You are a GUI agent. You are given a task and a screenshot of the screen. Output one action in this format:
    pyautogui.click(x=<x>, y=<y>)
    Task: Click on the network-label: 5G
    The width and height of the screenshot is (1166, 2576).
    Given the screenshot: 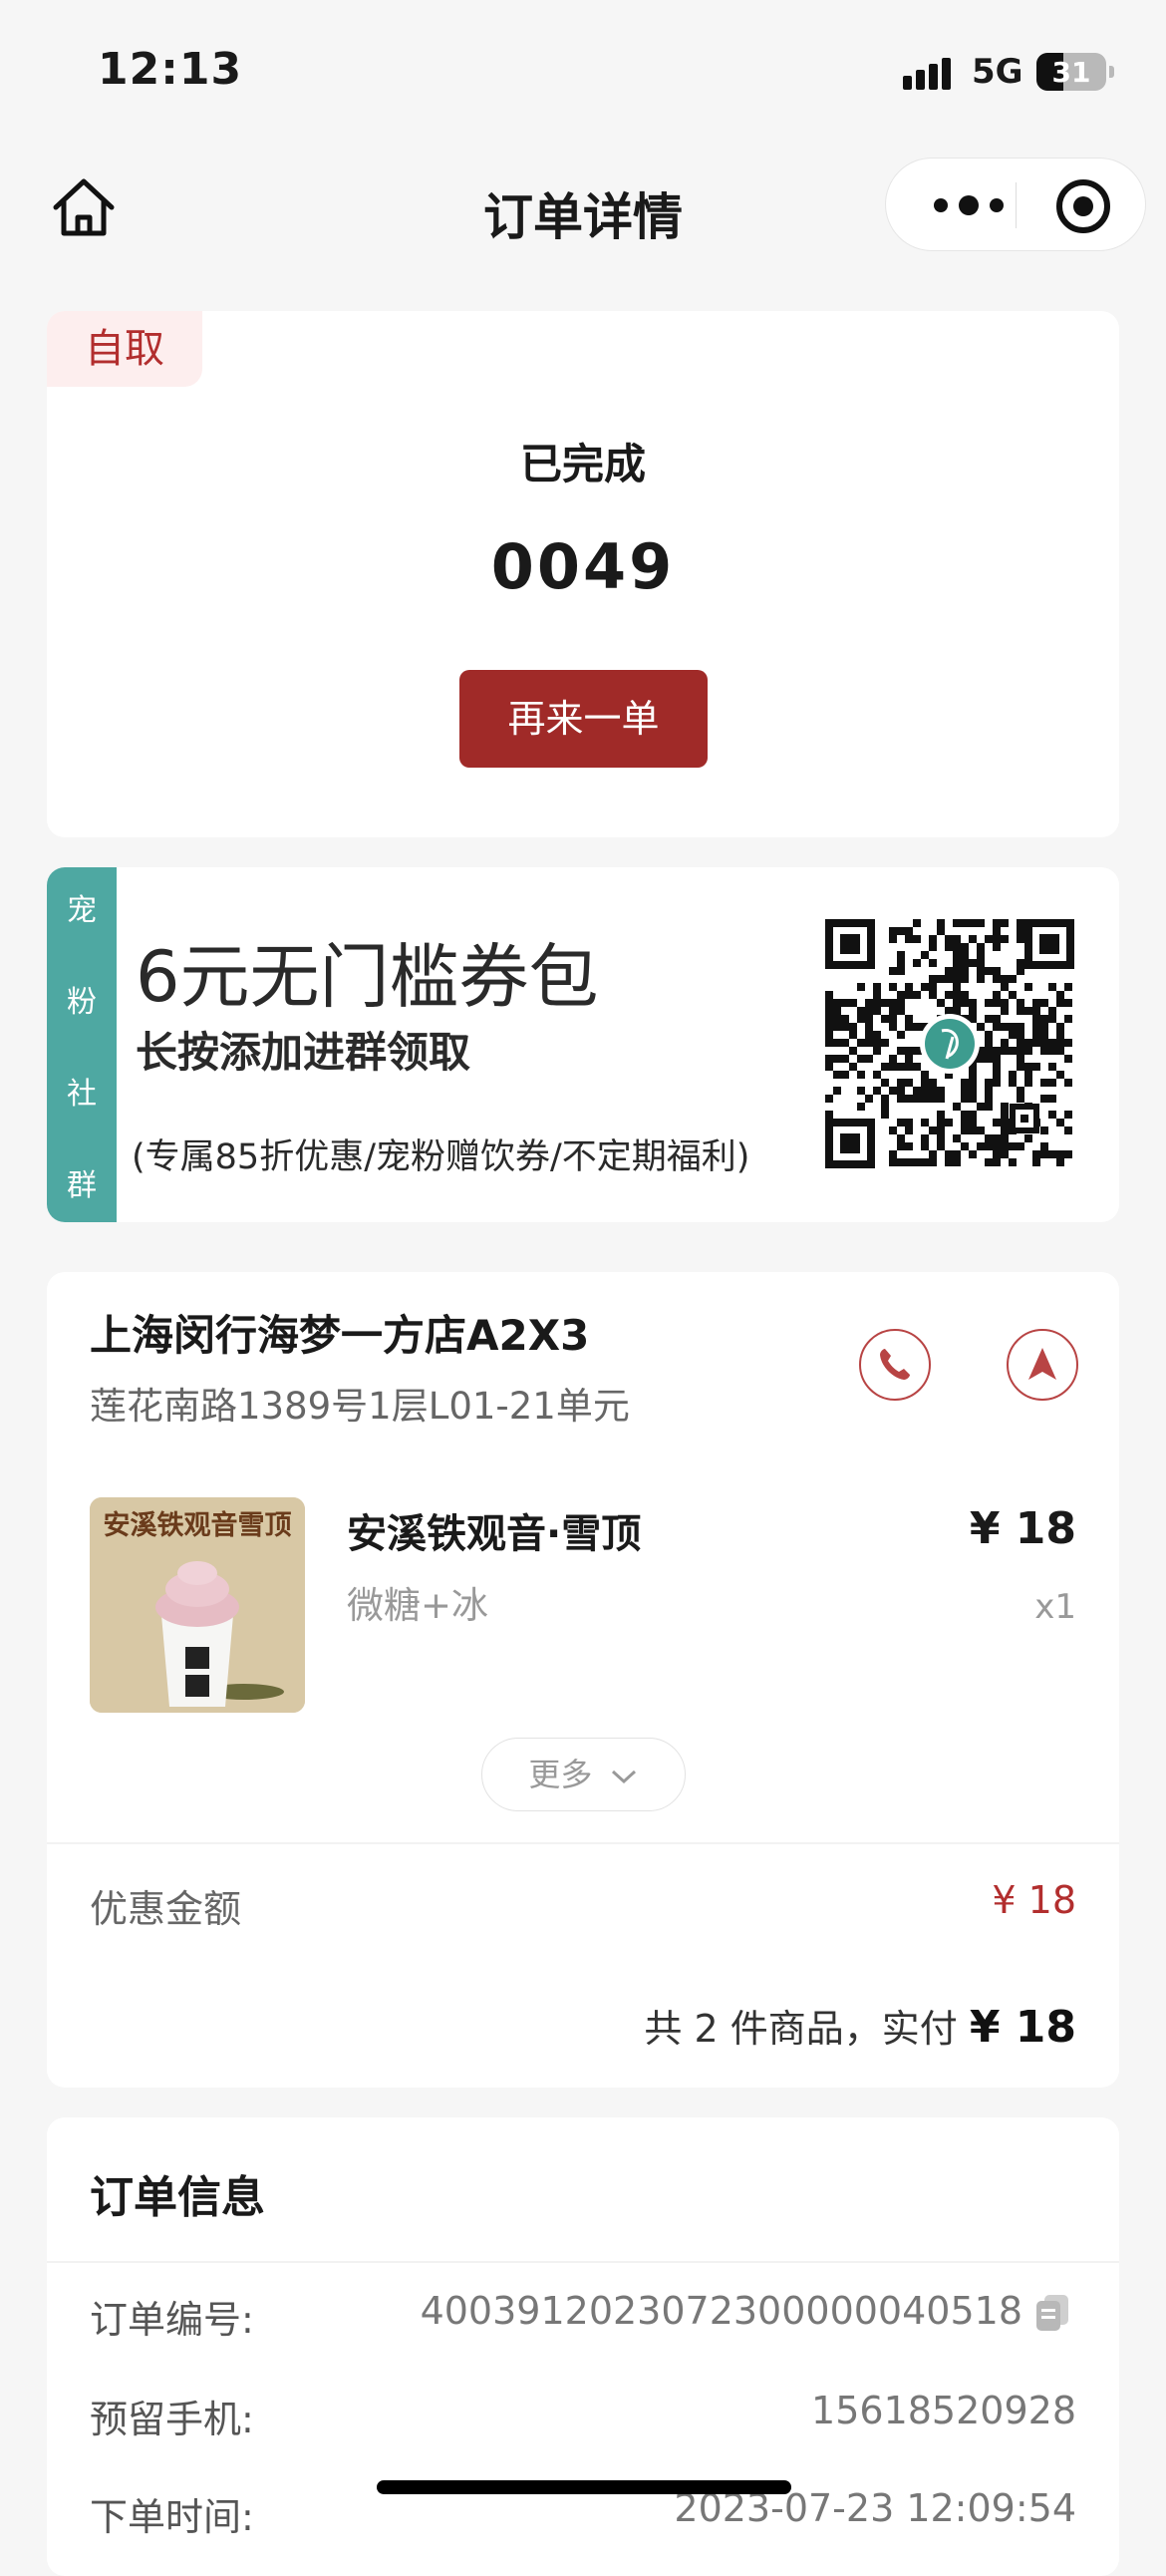 What is the action you would take?
    pyautogui.click(x=997, y=72)
    